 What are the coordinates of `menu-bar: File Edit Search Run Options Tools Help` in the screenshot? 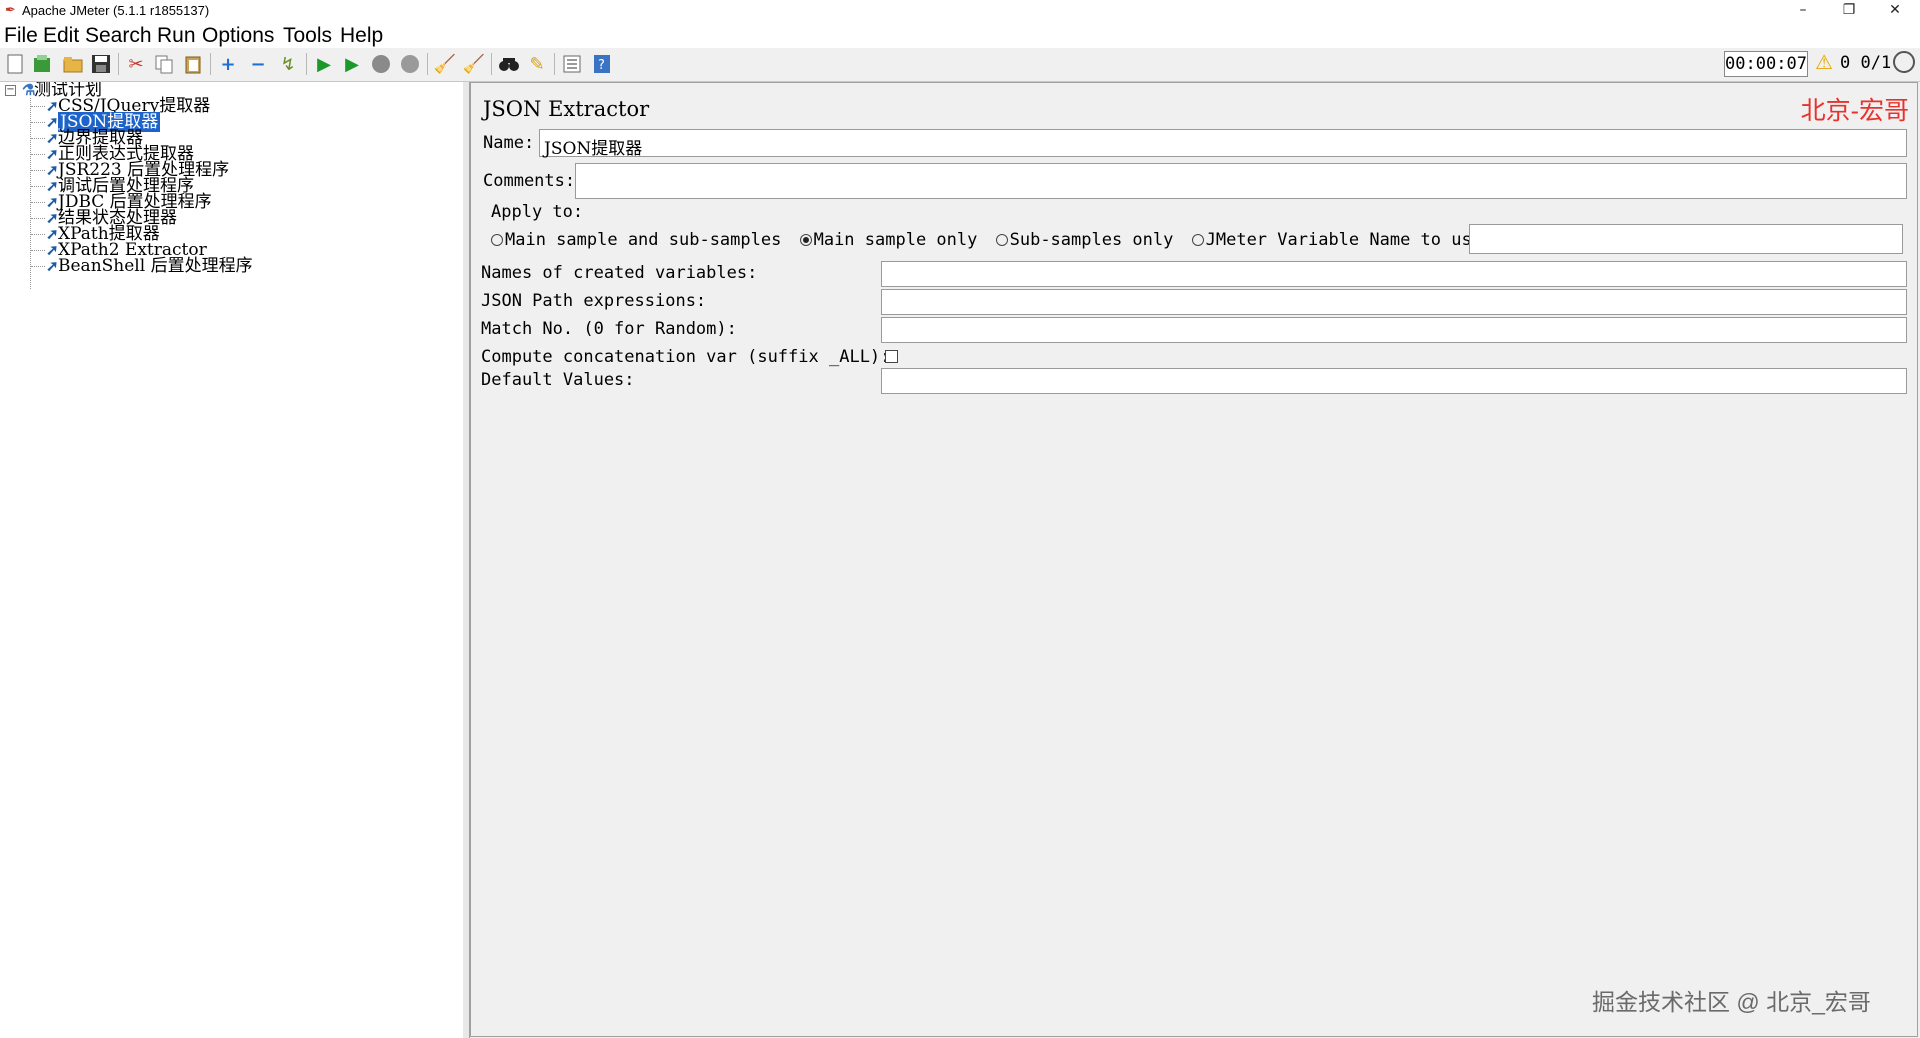 It's located at (960, 35).